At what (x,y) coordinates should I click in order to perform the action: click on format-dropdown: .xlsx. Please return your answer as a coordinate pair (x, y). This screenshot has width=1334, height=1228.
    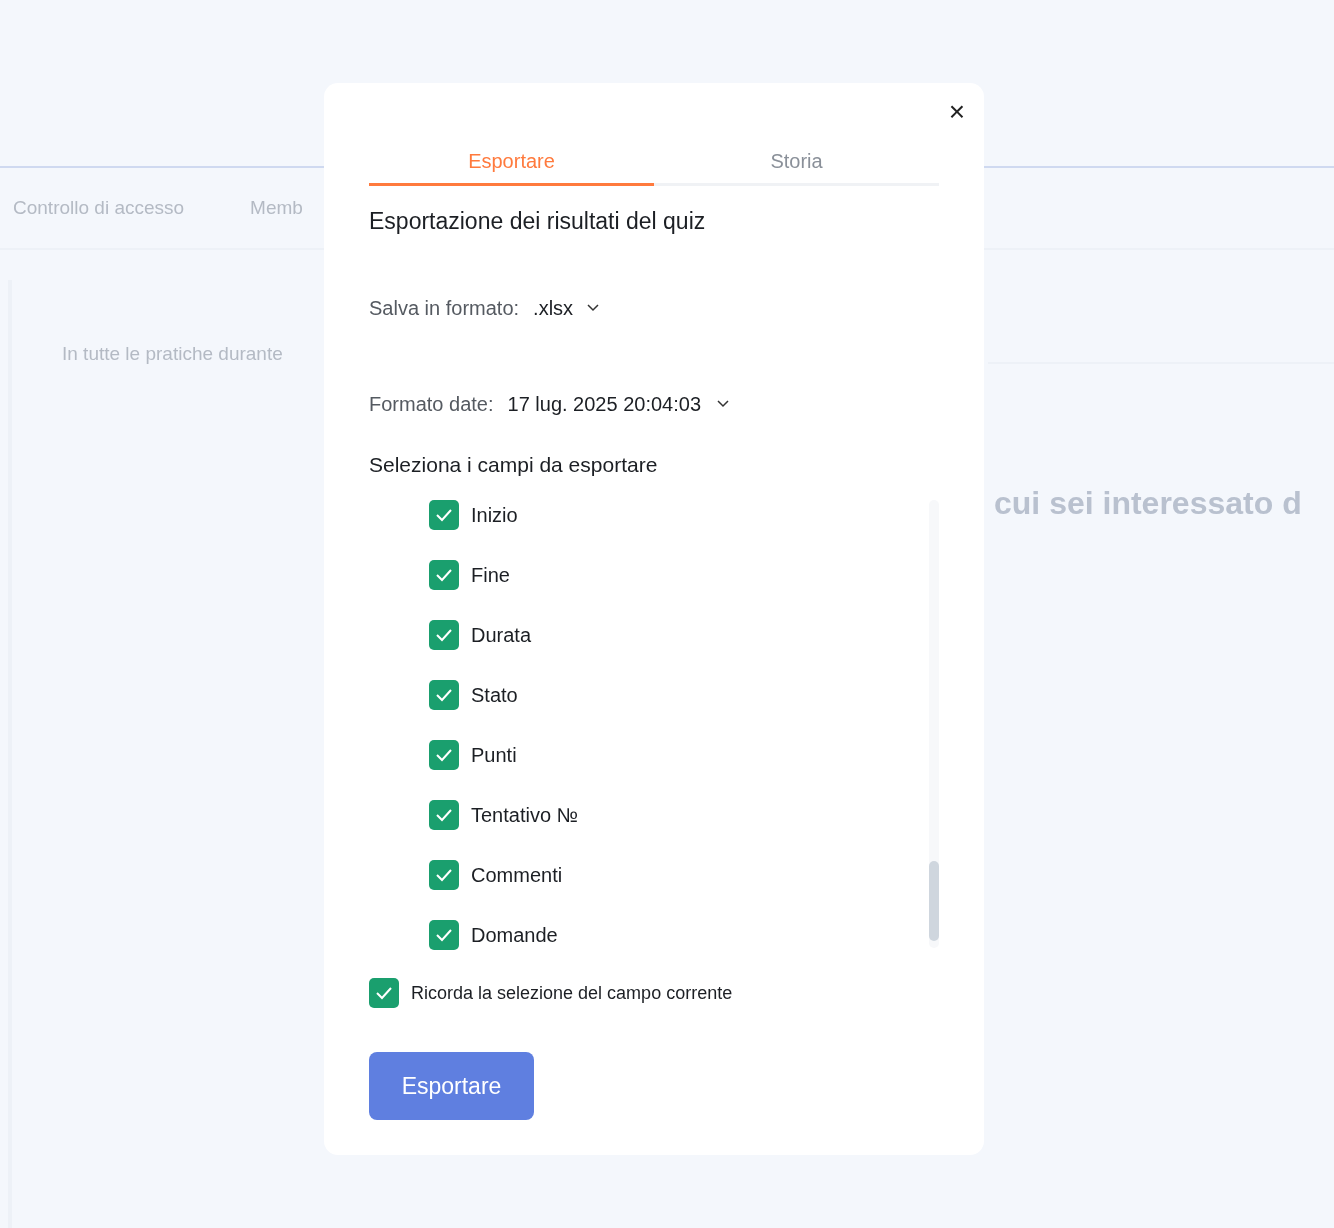
    Looking at the image, I should click on (566, 307).